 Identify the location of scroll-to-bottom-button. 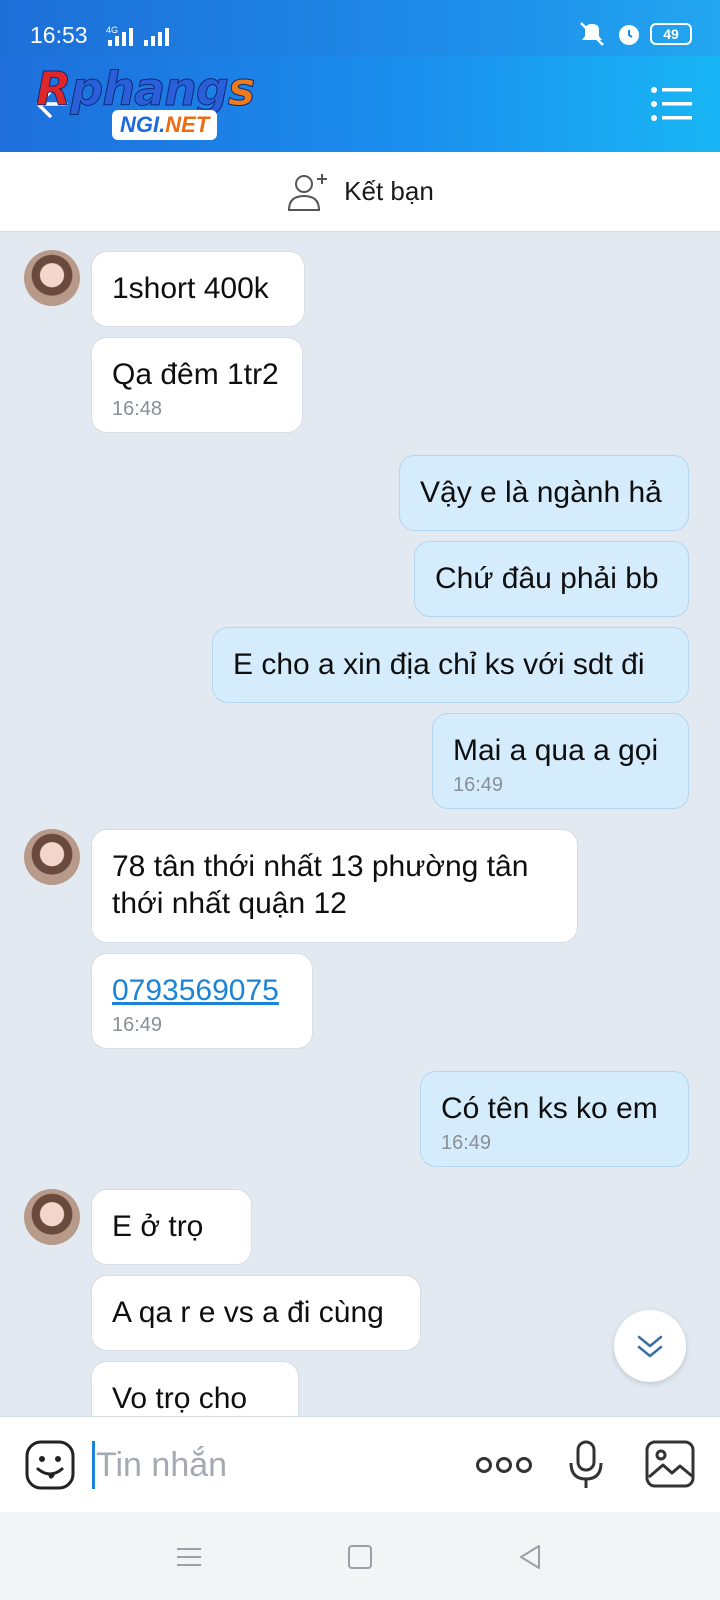
(650, 1346).